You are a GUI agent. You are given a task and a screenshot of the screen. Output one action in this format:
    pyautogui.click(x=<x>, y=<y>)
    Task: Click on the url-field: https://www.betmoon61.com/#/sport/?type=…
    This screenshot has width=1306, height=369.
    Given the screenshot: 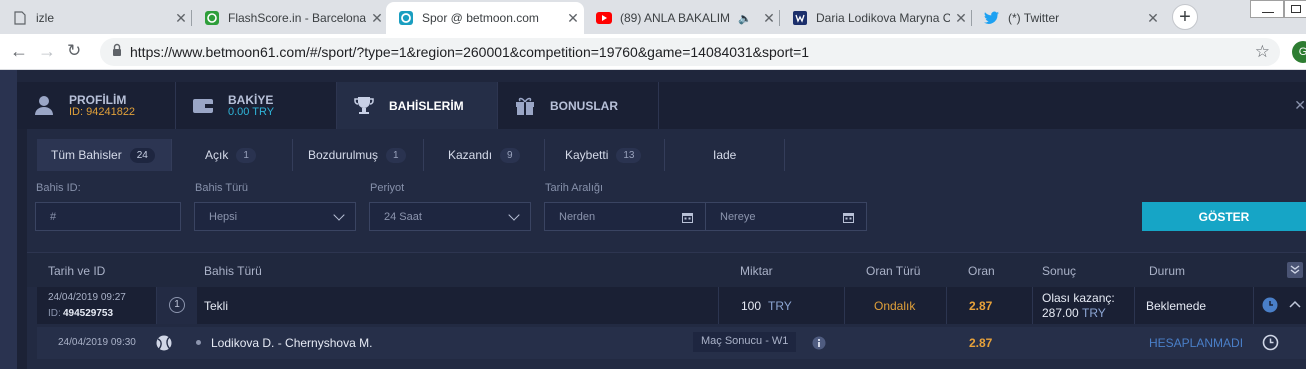 What is the action you would take?
    pyautogui.click(x=690, y=52)
    